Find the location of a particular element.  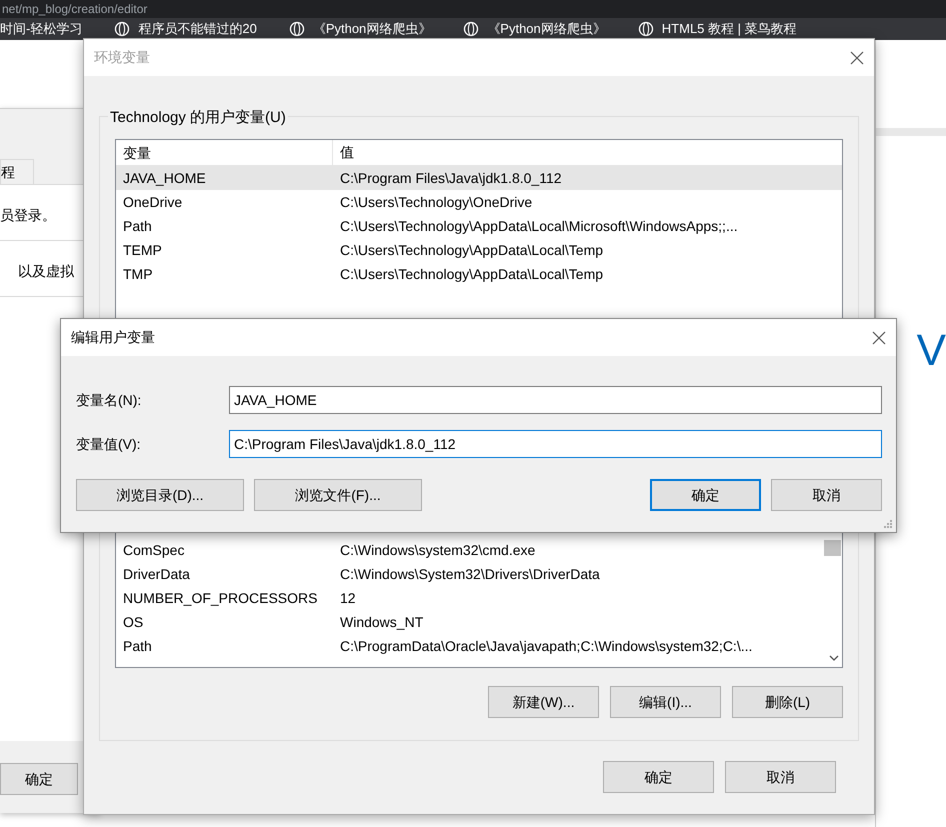

window-title: 环境变量 is located at coordinates (122, 57).